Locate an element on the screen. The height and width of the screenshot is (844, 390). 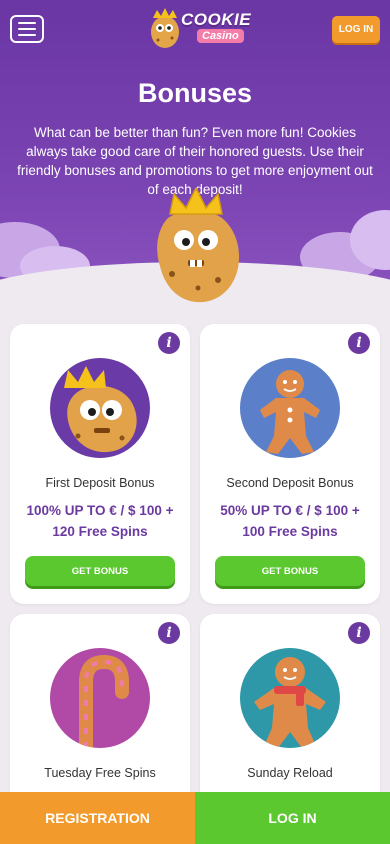
cookie-king-icon is located at coordinates (100, 409).